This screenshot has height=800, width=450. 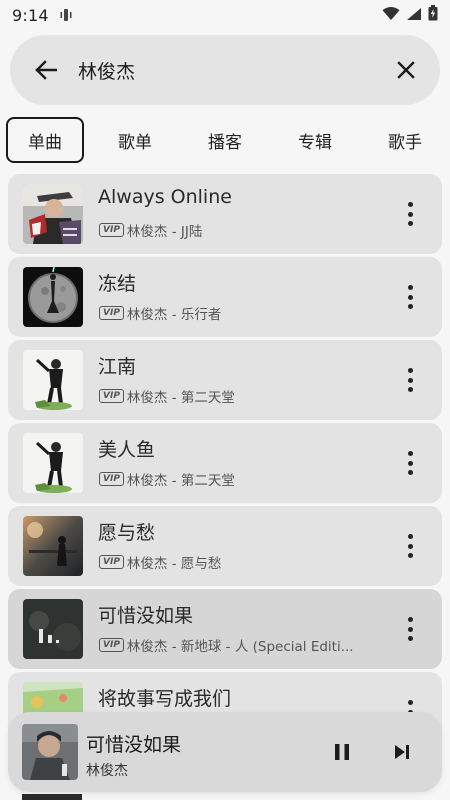 I want to click on tab-playlists: 歌单, so click(x=135, y=140).